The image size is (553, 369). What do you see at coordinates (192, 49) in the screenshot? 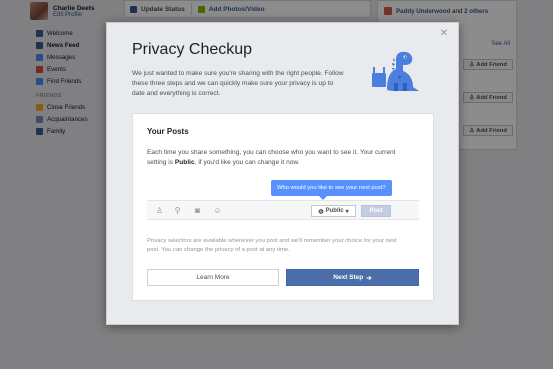
I see `dialog-title: Privacy Checkup` at bounding box center [192, 49].